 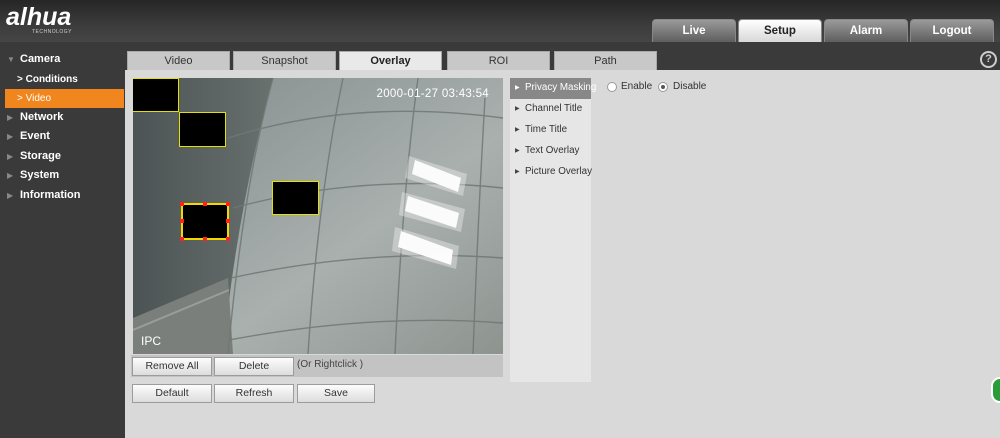 What do you see at coordinates (35, 136) in the screenshot?
I see `sidebar-item-label: Event` at bounding box center [35, 136].